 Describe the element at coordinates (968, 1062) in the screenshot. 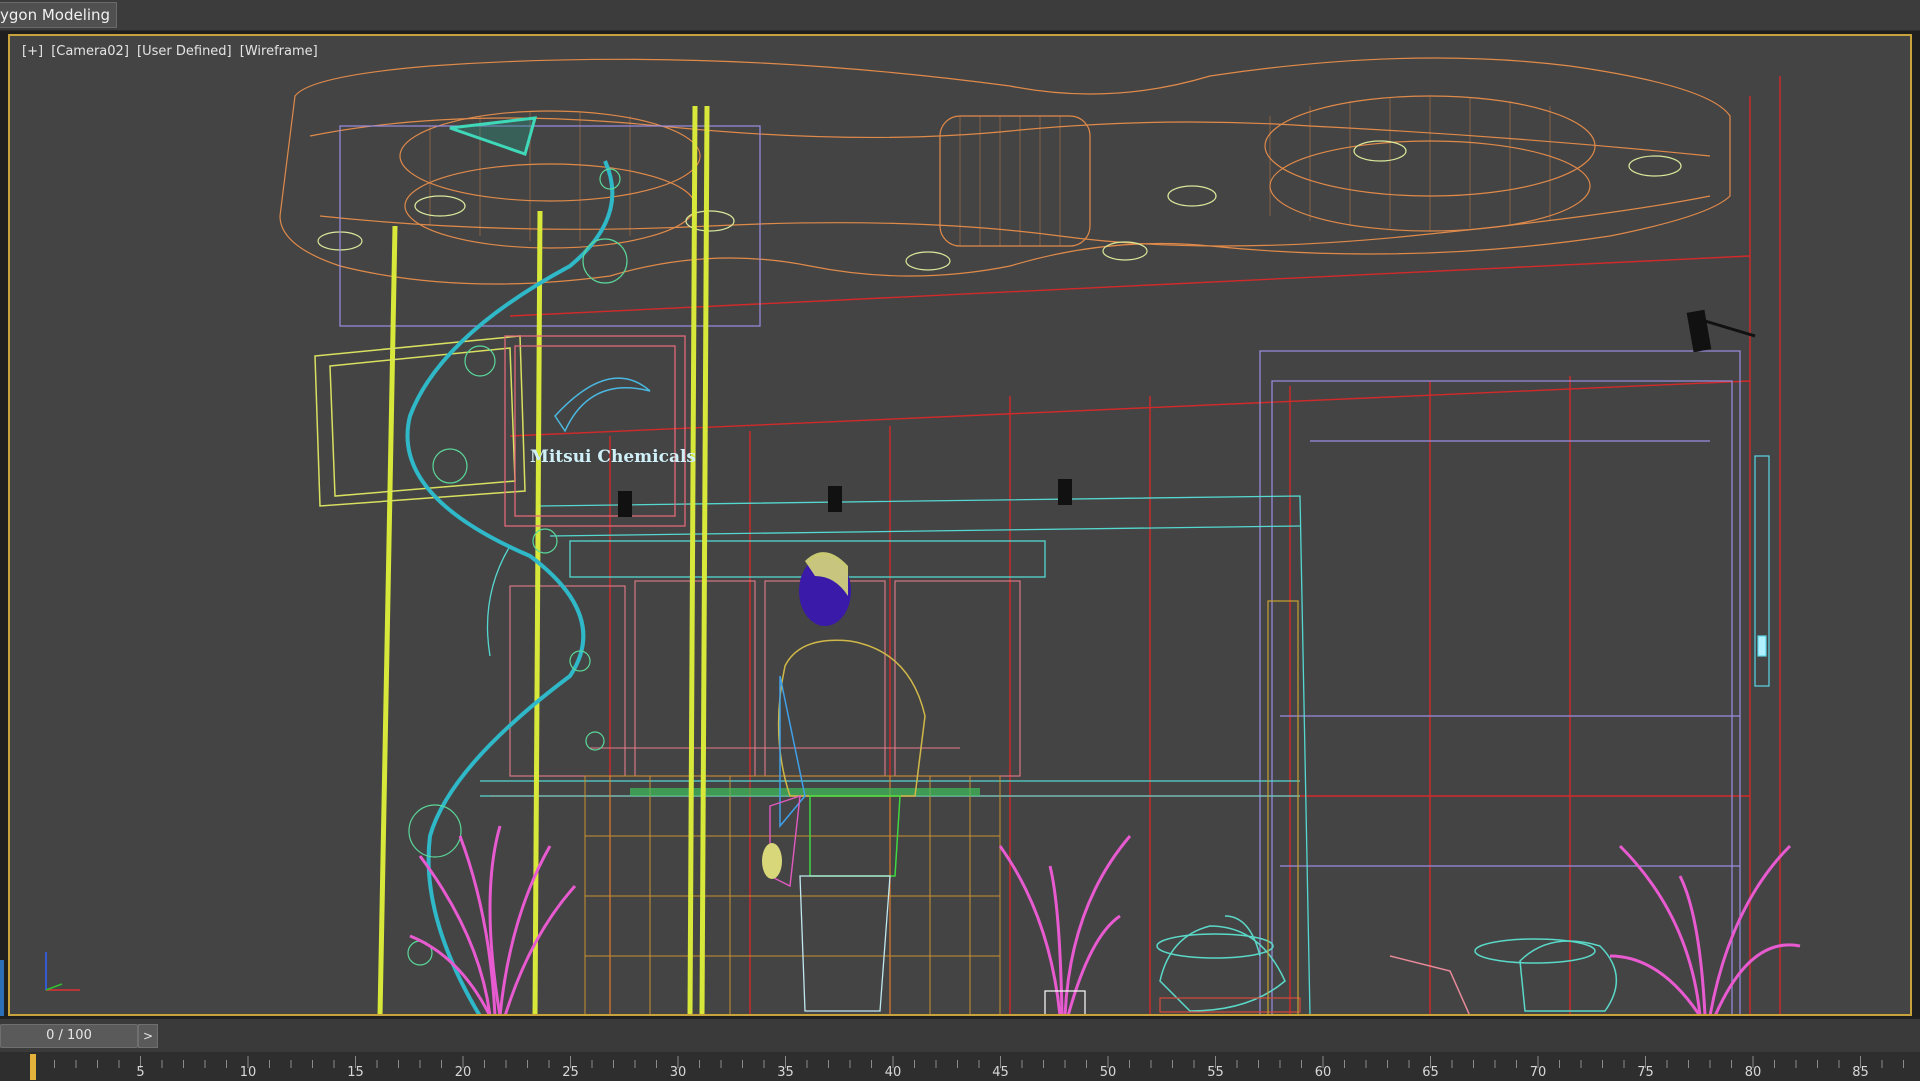

I see `track-ticks` at that location.